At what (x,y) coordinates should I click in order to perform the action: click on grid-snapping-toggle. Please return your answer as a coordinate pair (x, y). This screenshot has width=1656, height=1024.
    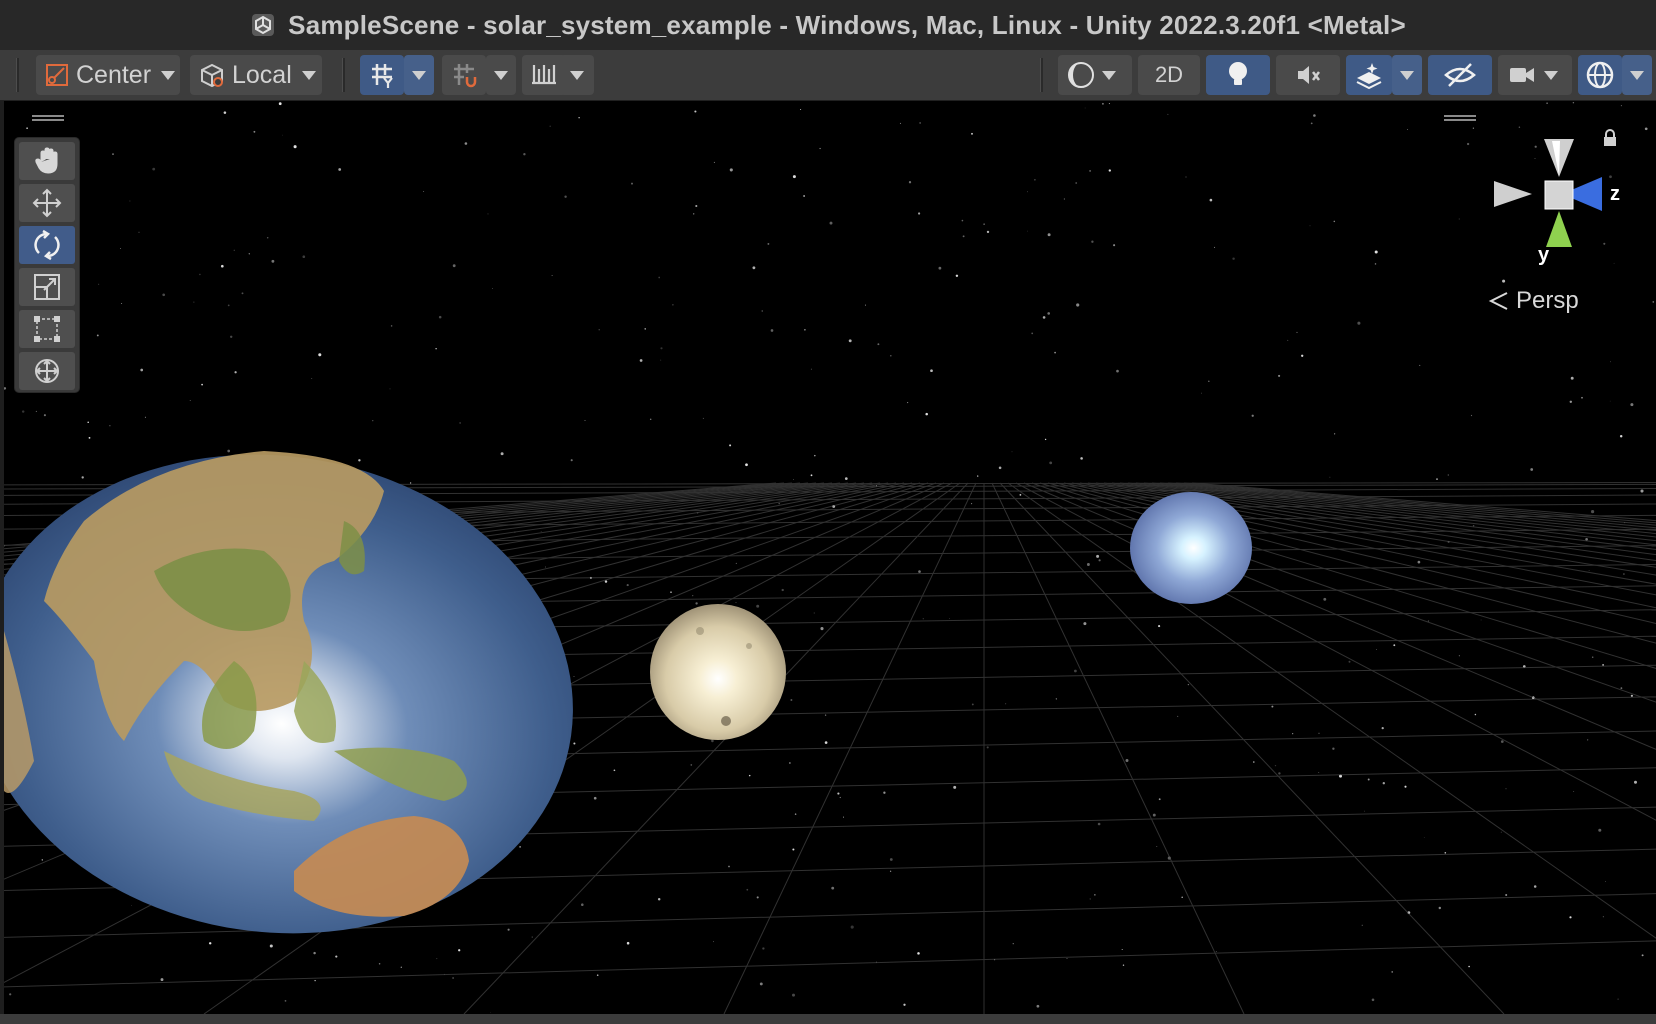
    Looking at the image, I should click on (382, 75).